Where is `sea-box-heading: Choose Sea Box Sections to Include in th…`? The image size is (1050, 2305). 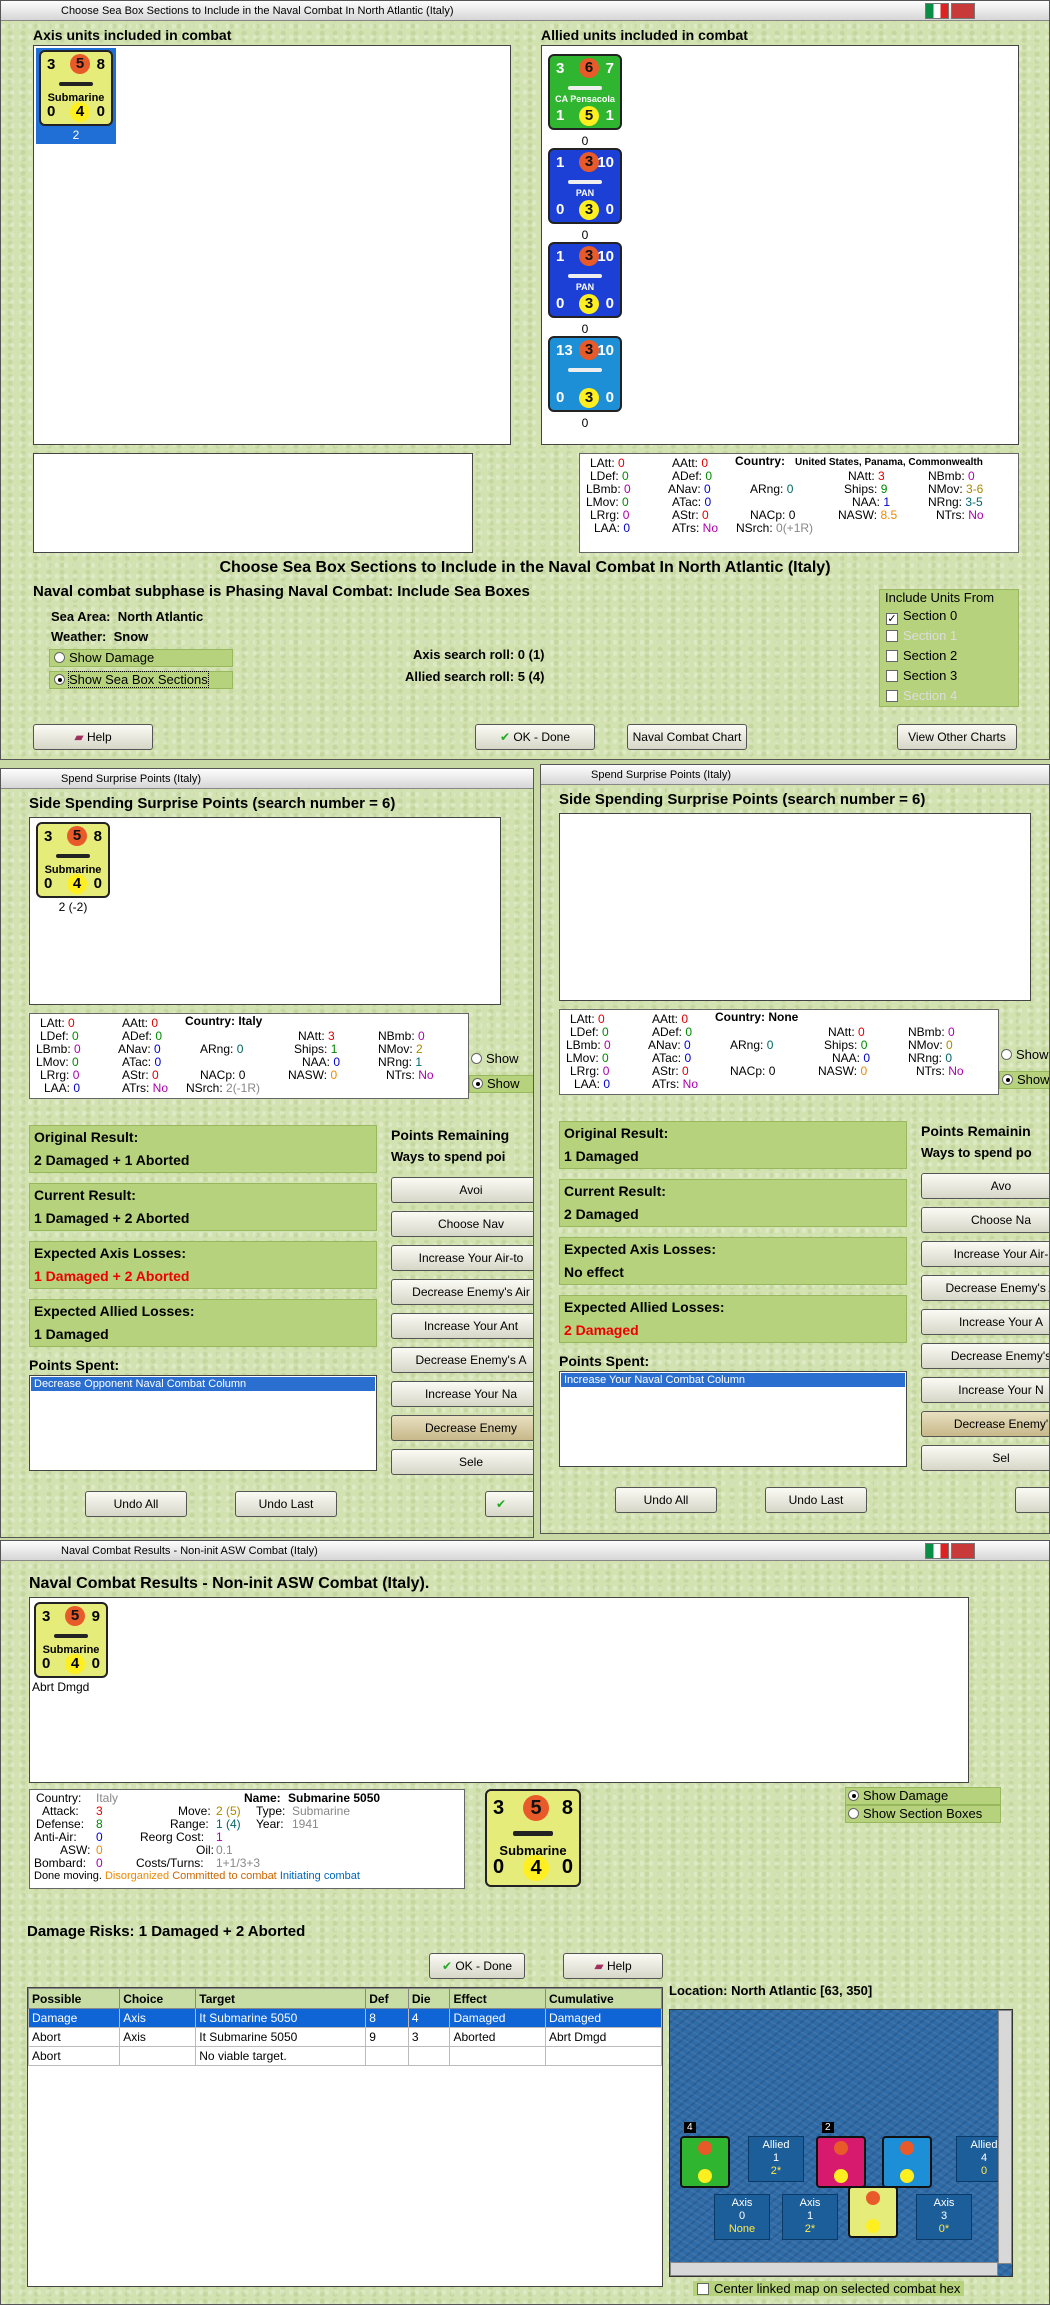 sea-box-heading: Choose Sea Box Sections to Include in th… is located at coordinates (525, 567).